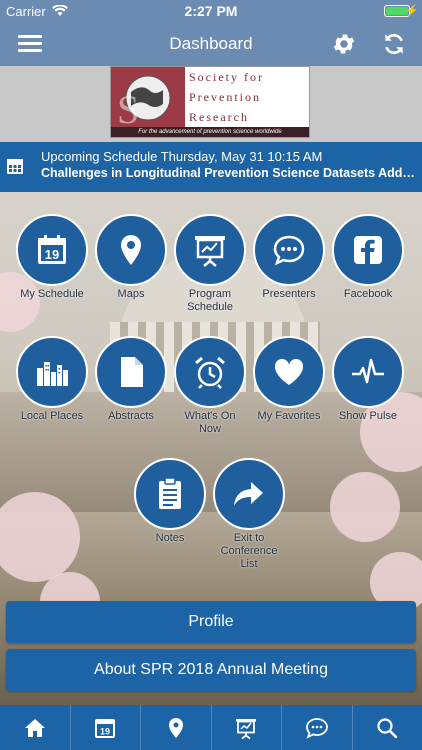  I want to click on clipboard-icon, so click(170, 493).